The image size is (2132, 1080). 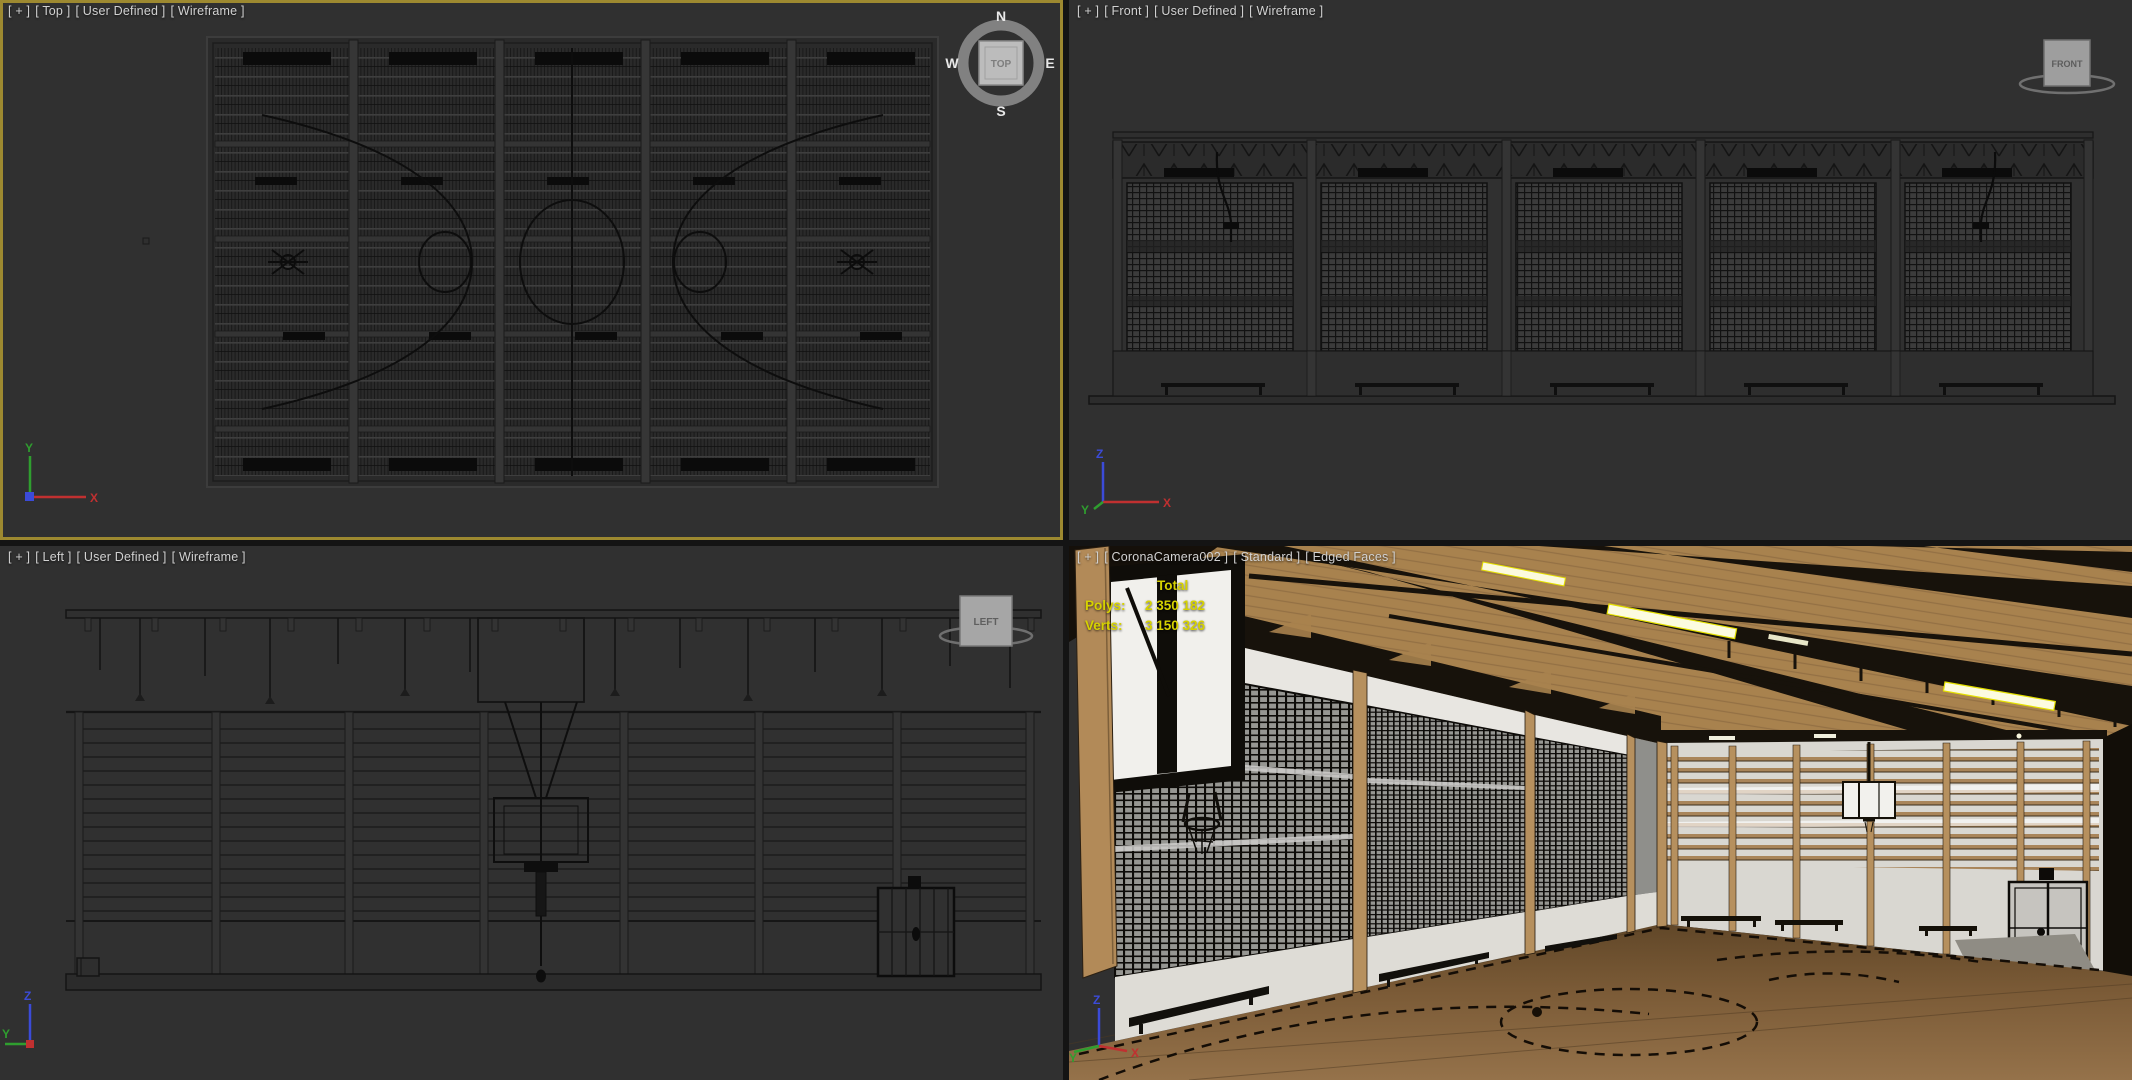 What do you see at coordinates (52, 11) in the screenshot?
I see `viewport-menu-view: [ Top ]` at bounding box center [52, 11].